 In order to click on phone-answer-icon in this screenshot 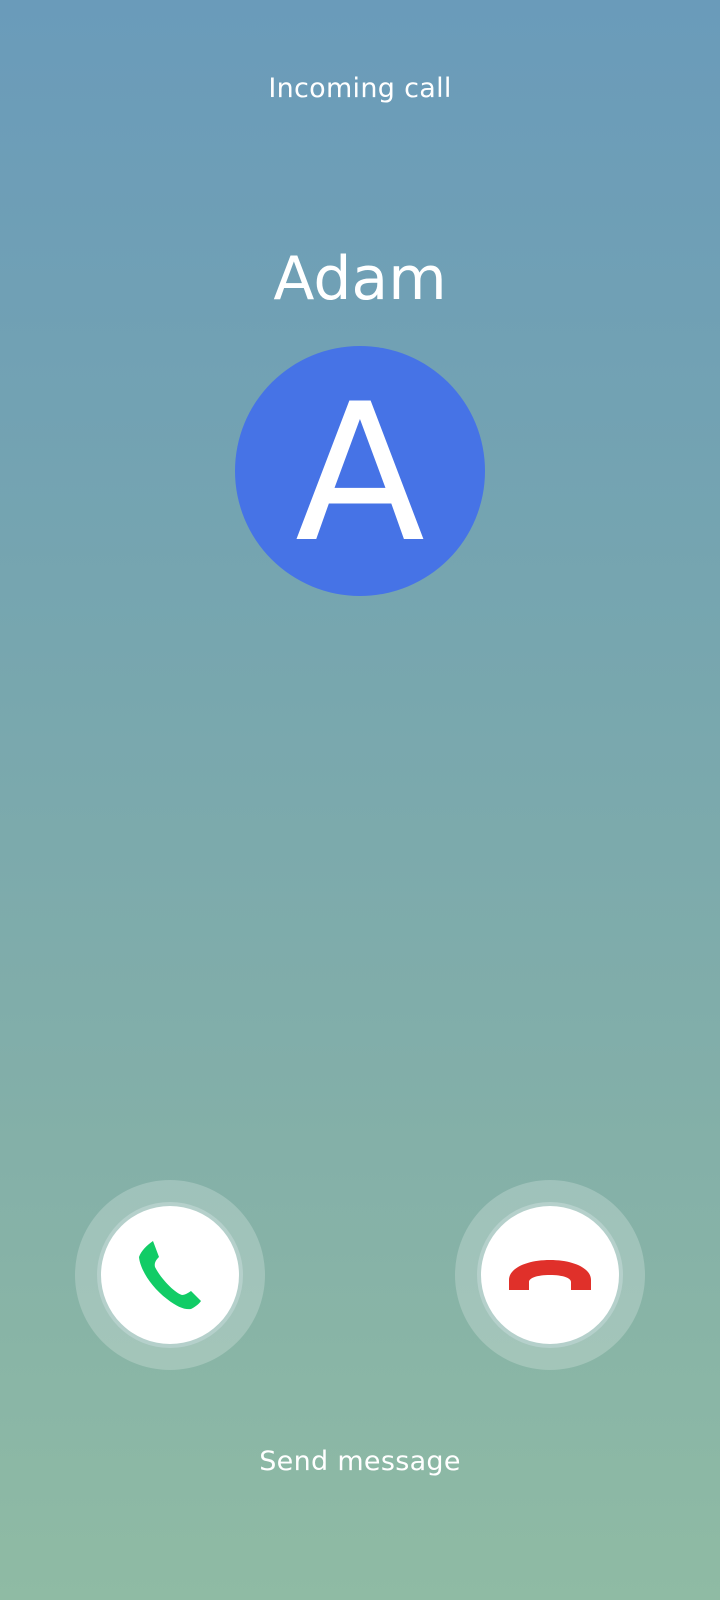, I will do `click(170, 1275)`.